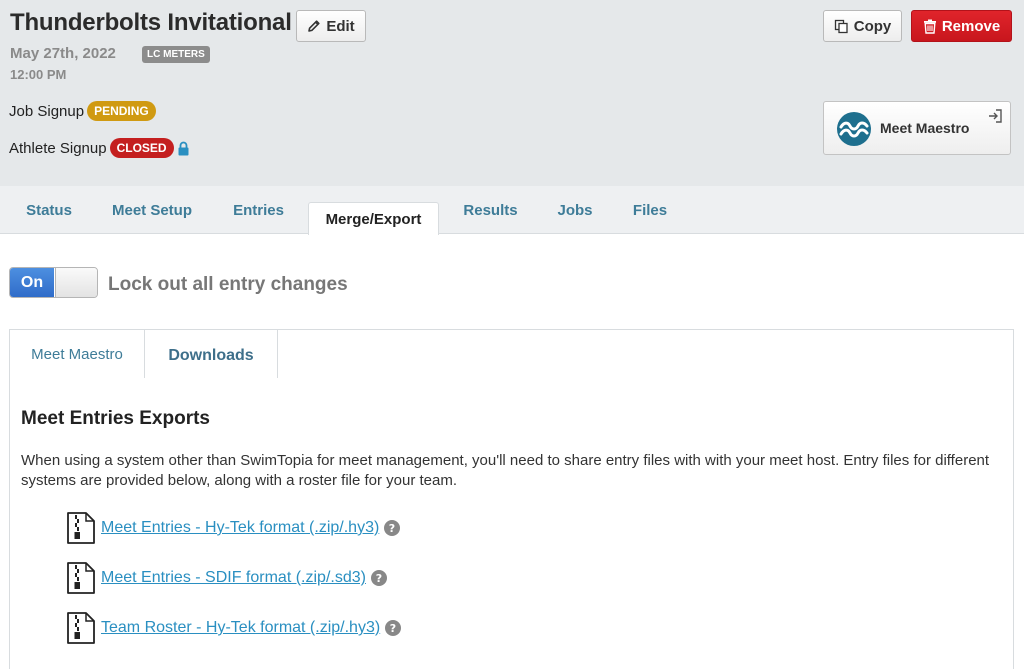 Image resolution: width=1024 pixels, height=669 pixels. I want to click on tab-jobs: Jobs, so click(575, 210).